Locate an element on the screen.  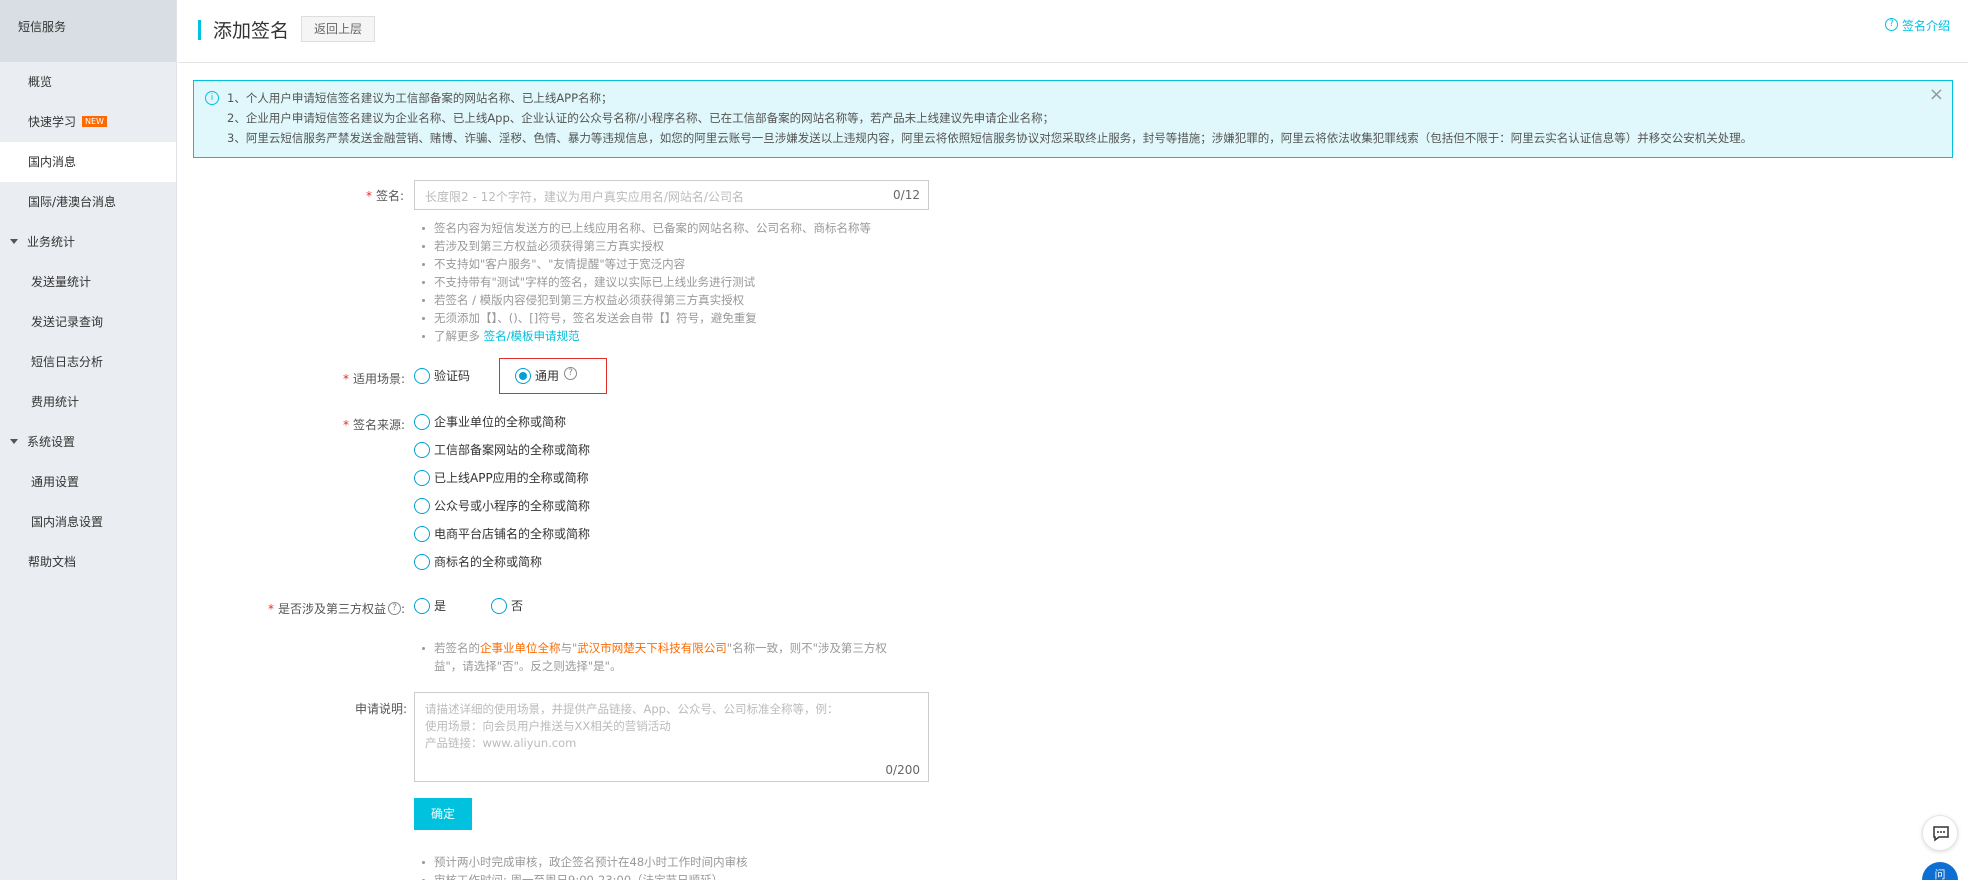
title-accent-bar is located at coordinates (199, 30).